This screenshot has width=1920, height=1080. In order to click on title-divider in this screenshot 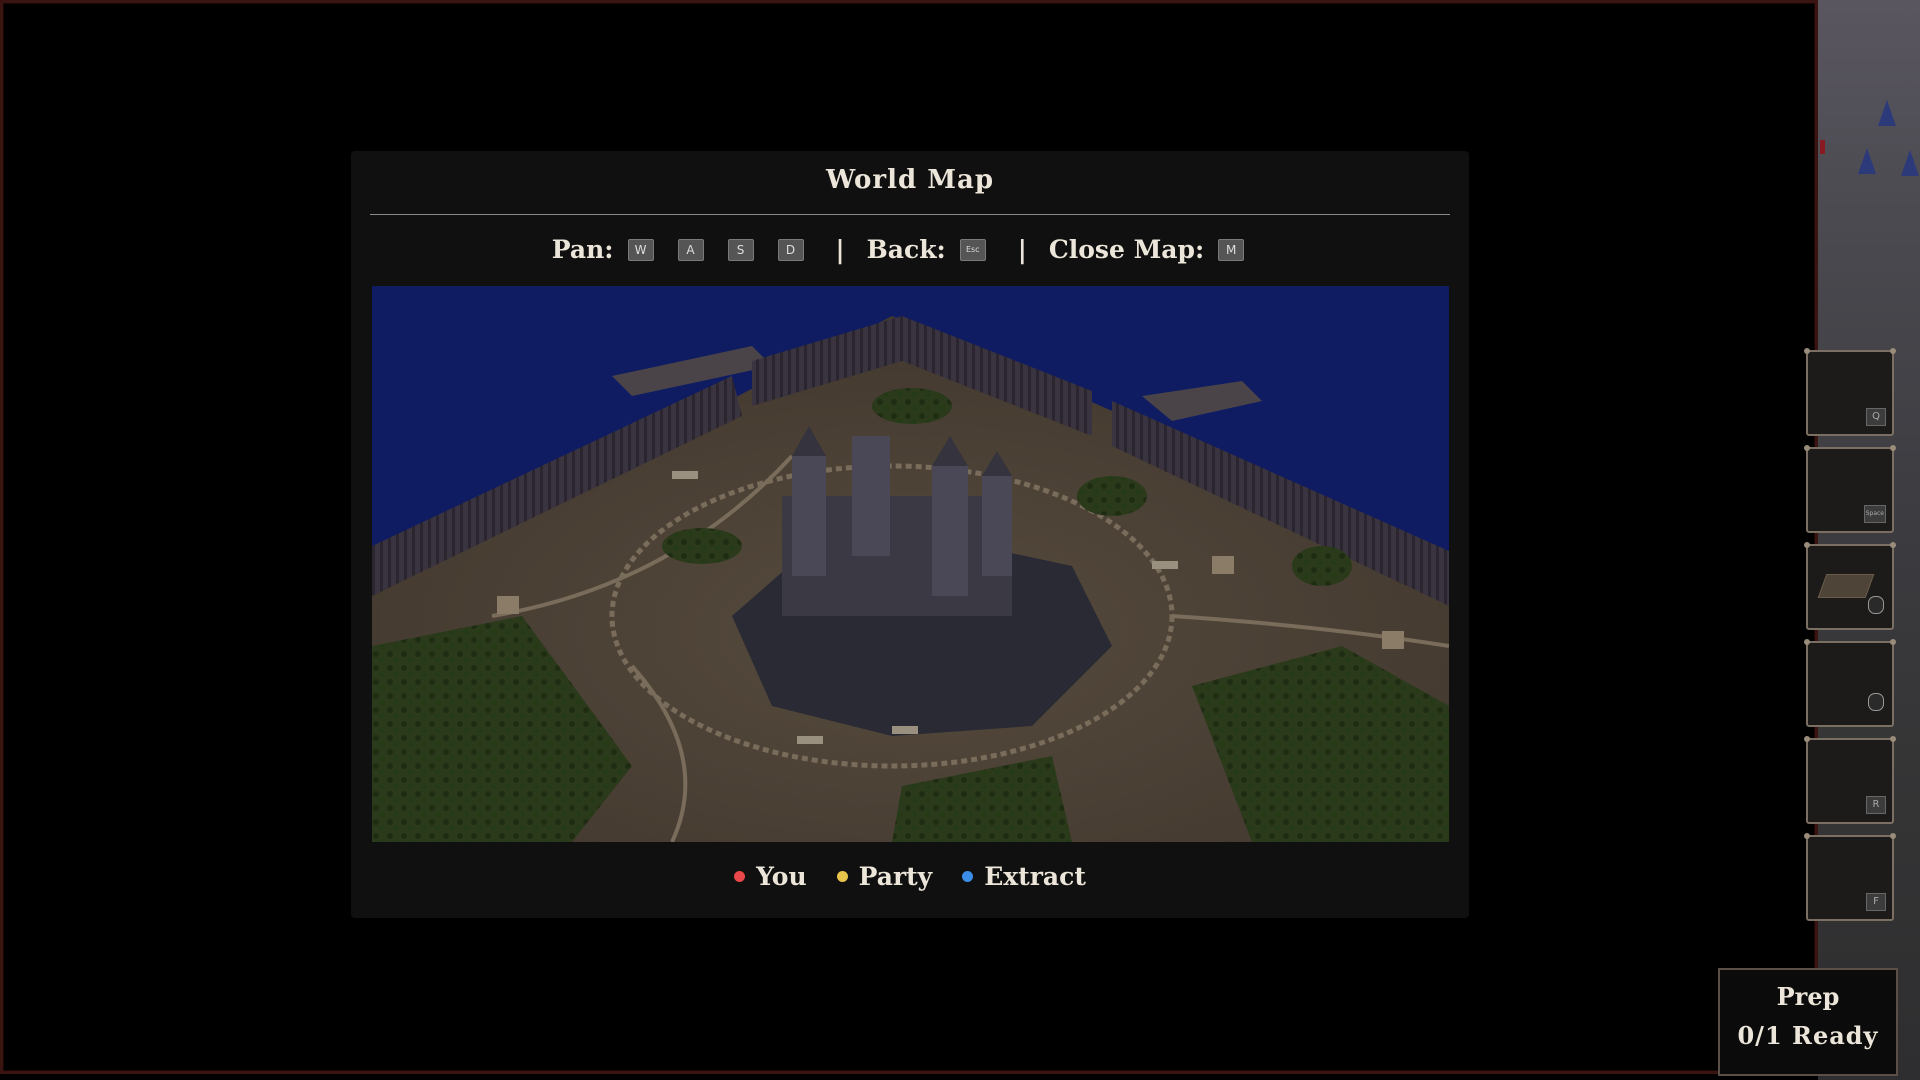, I will do `click(910, 214)`.